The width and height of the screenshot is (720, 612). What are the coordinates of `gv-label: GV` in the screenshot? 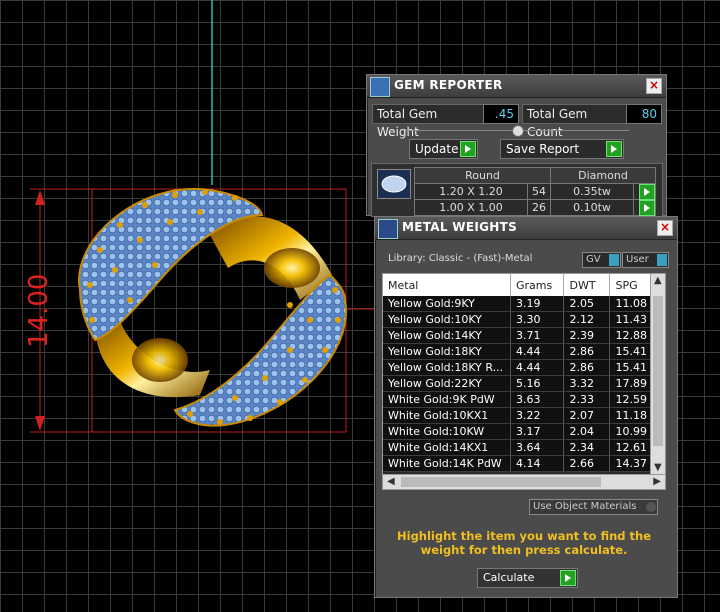 It's located at (593, 259).